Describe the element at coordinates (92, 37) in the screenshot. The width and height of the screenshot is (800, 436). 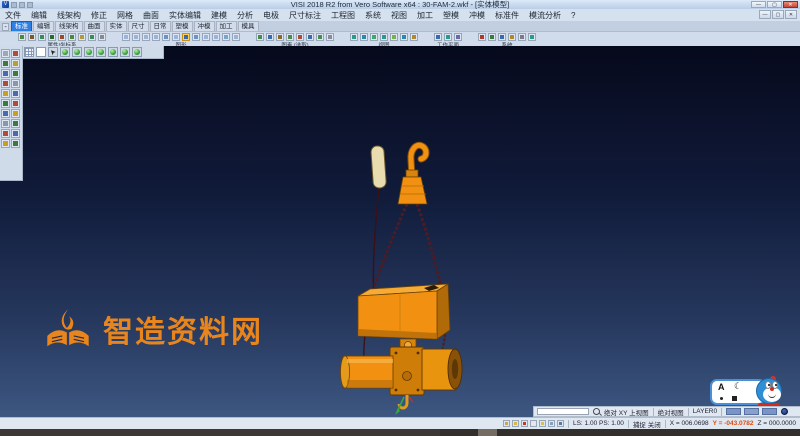
I see `attributes-7-icon` at that location.